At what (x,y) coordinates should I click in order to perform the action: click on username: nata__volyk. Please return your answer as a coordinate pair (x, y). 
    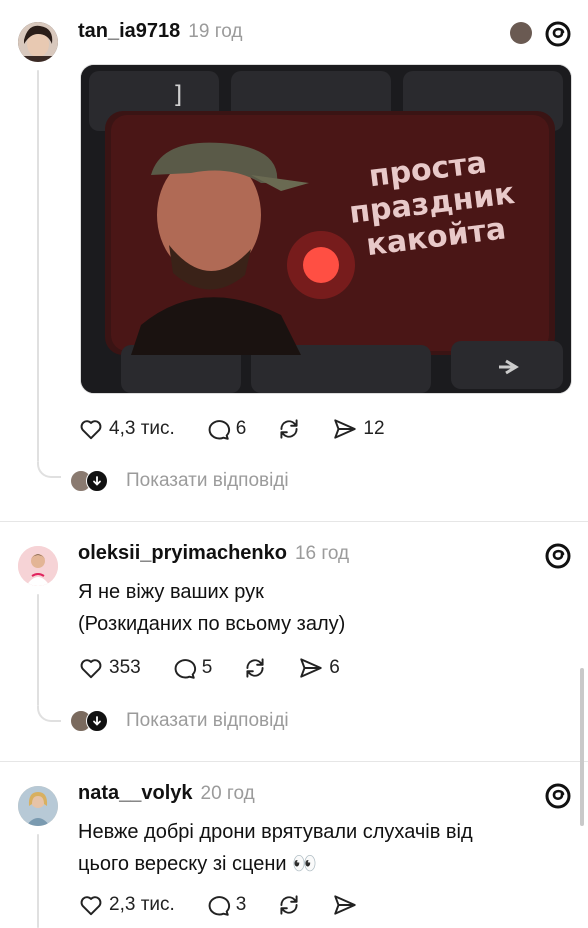
    Looking at the image, I should click on (135, 793).